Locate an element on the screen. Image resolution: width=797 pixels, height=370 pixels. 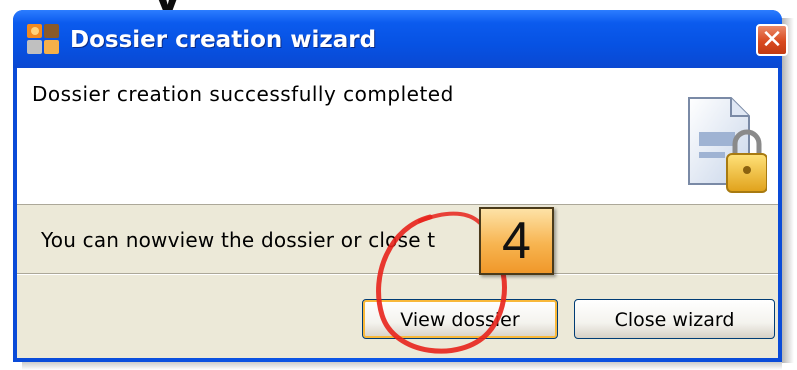
close-wizard-button: Close wizard is located at coordinates (674, 319).